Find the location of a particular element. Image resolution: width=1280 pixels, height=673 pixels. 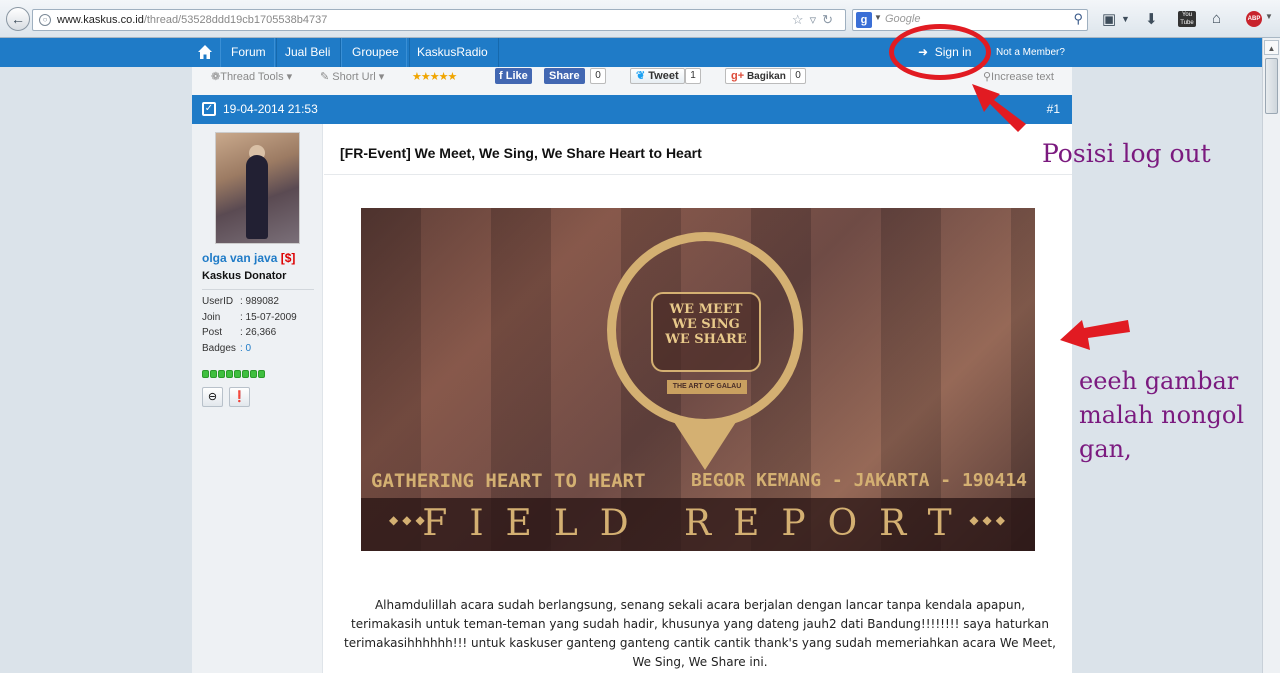

alert-icon: ❗ is located at coordinates (239, 397).